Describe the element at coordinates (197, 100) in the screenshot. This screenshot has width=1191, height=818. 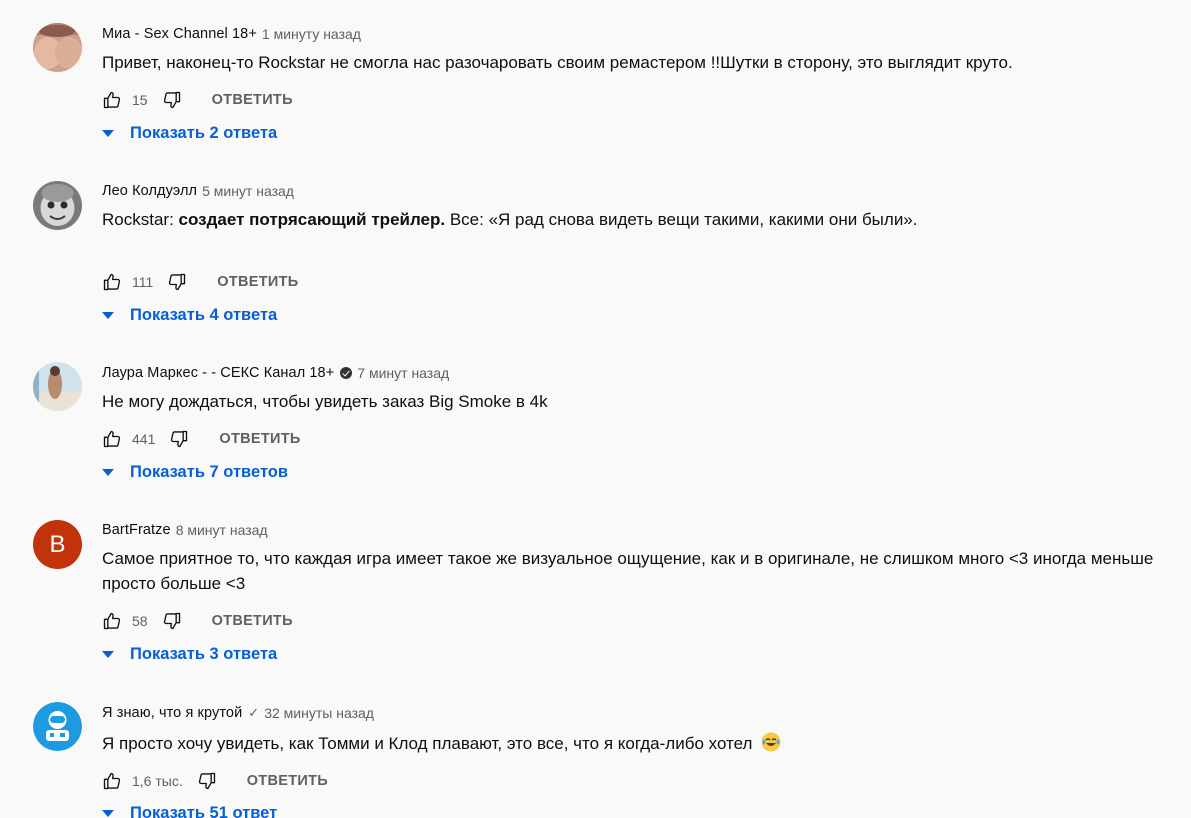
I see `action-bar: 15 ОТВЕТИТЬ` at that location.